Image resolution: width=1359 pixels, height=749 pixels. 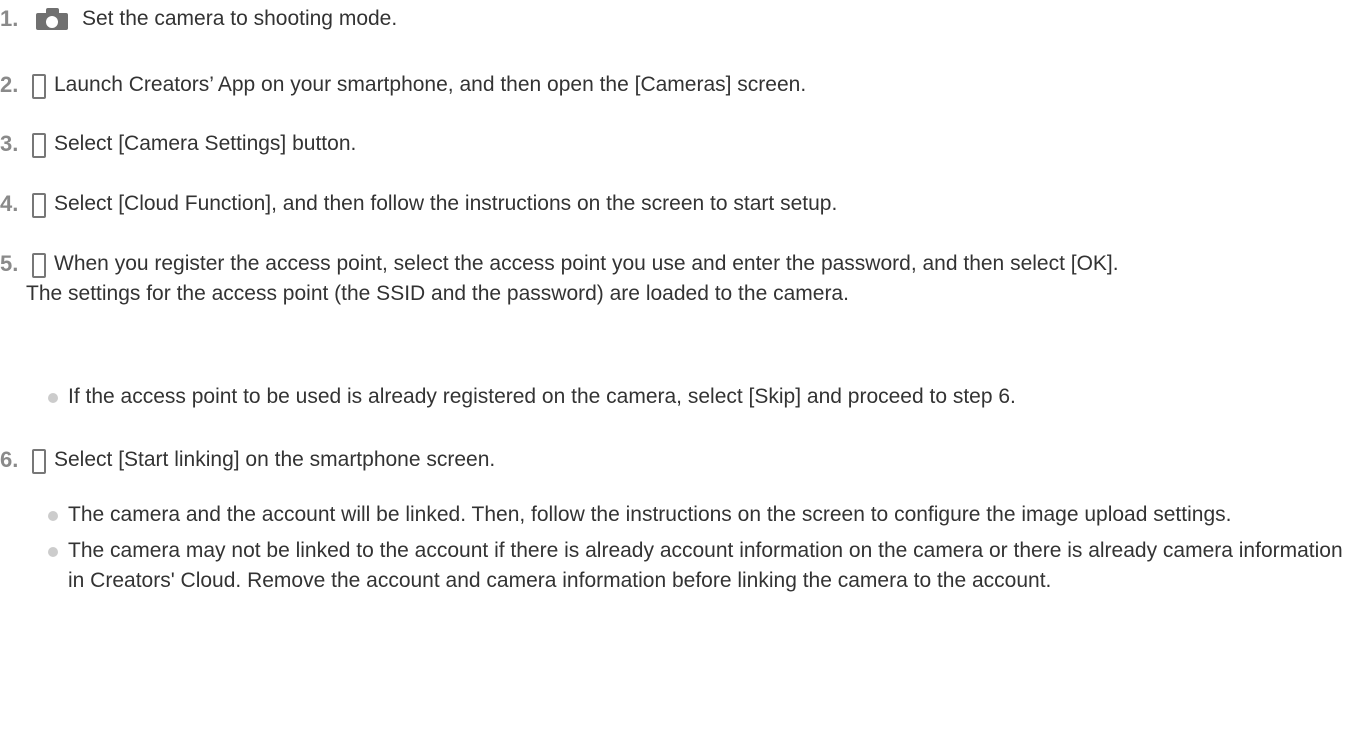 What do you see at coordinates (9, 84) in the screenshot?
I see `step-number: 2.` at bounding box center [9, 84].